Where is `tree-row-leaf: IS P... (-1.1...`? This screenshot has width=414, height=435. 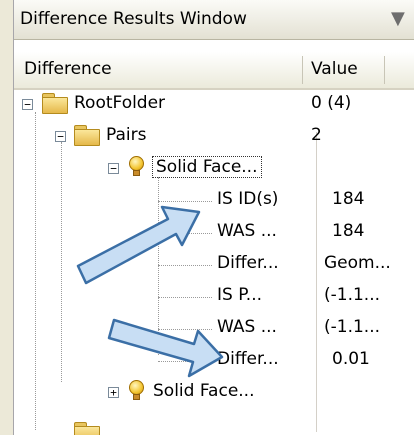 tree-row-leaf: IS P... (-1.1... is located at coordinates (214, 297).